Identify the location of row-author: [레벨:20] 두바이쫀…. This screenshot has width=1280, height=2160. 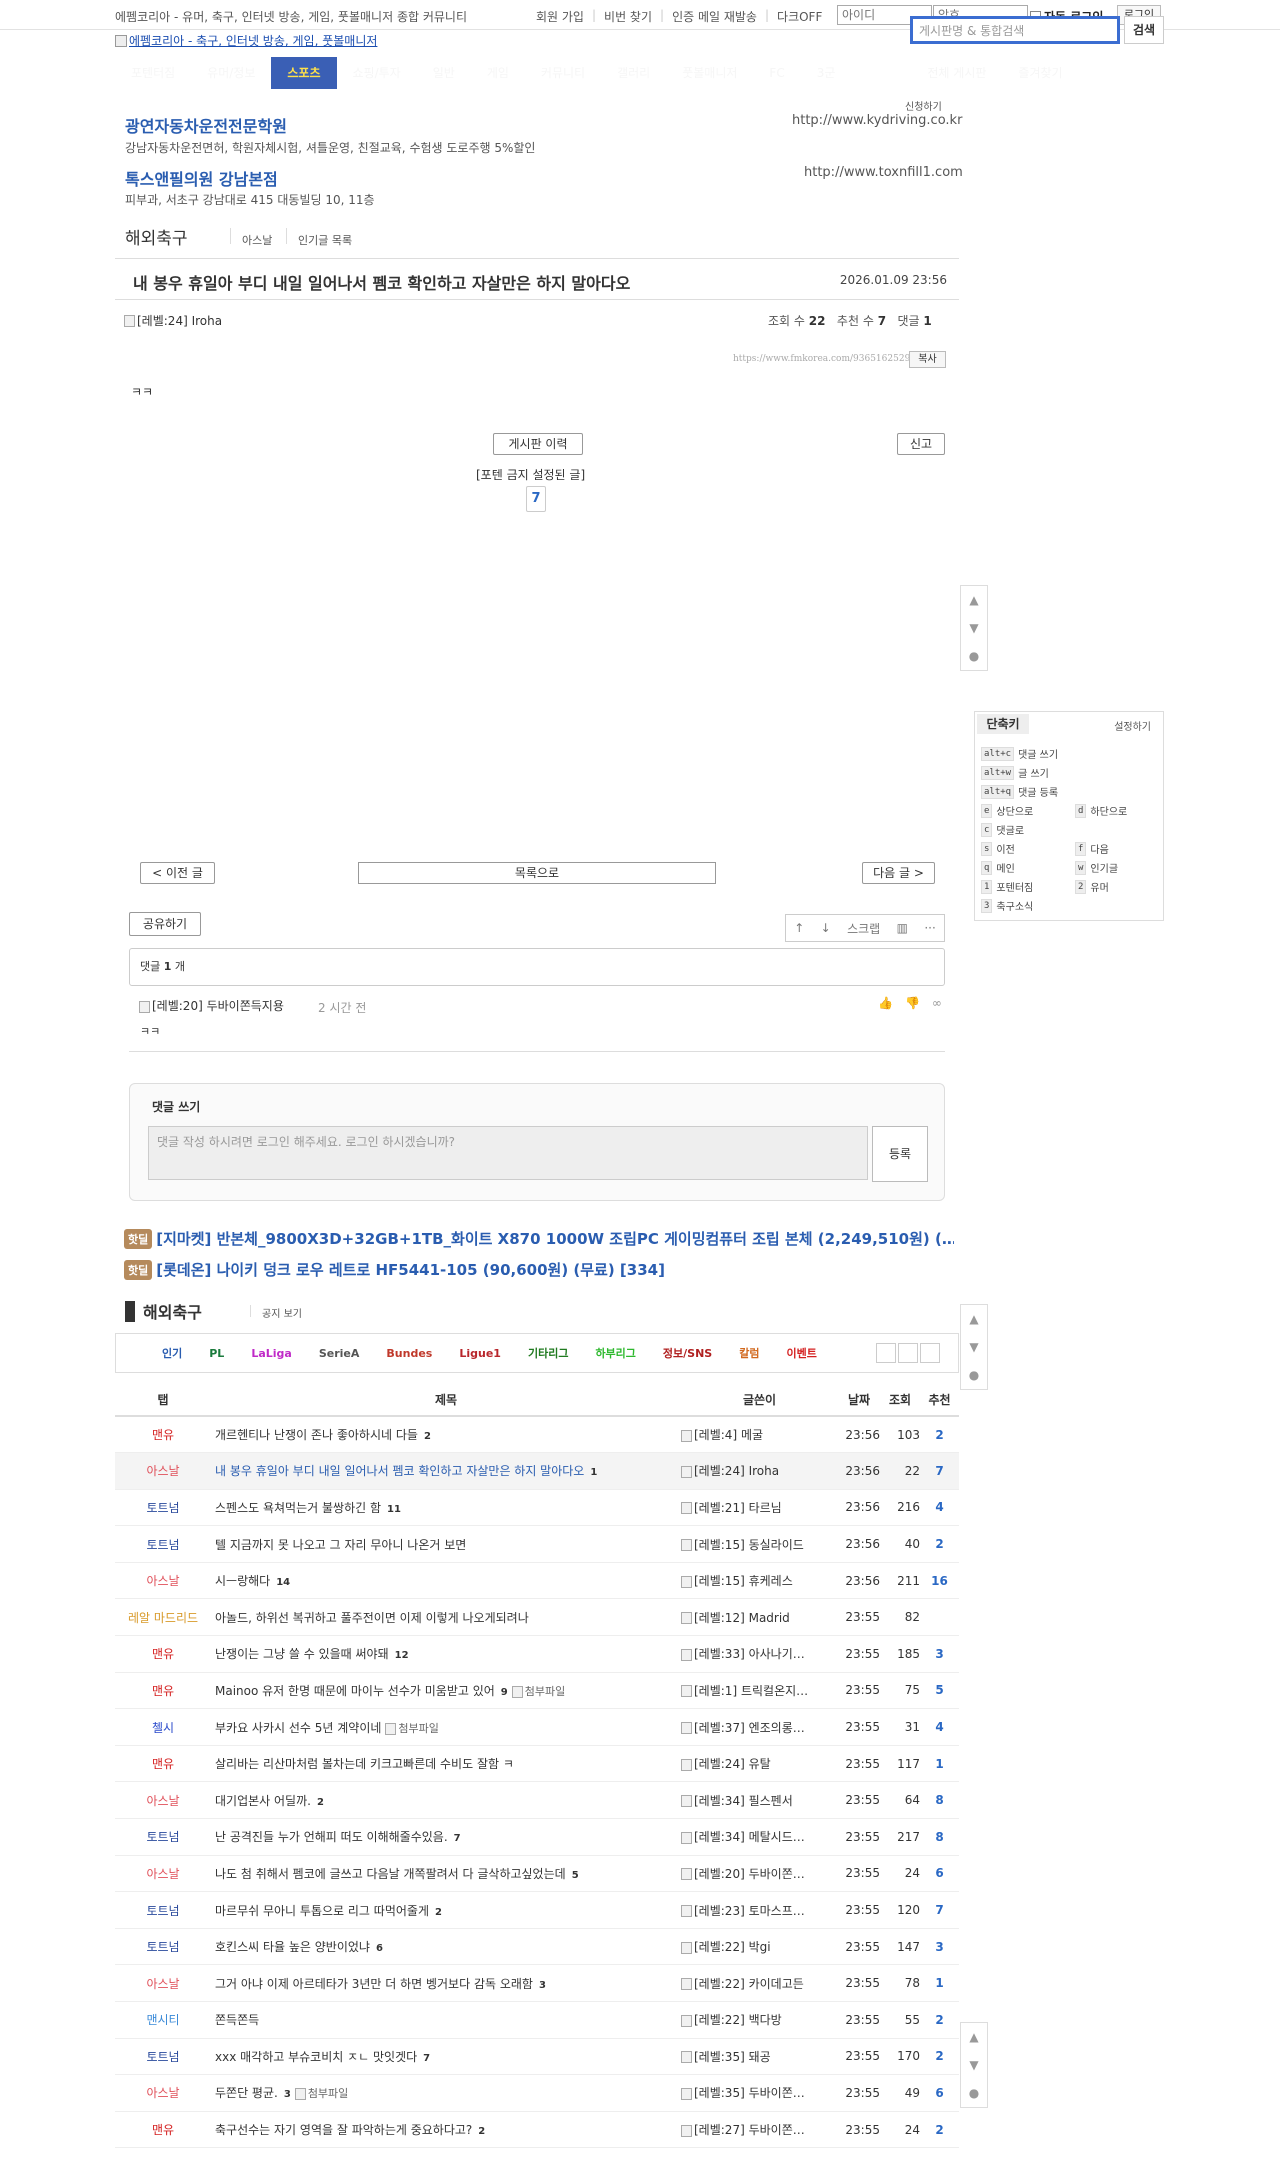
(759, 1874).